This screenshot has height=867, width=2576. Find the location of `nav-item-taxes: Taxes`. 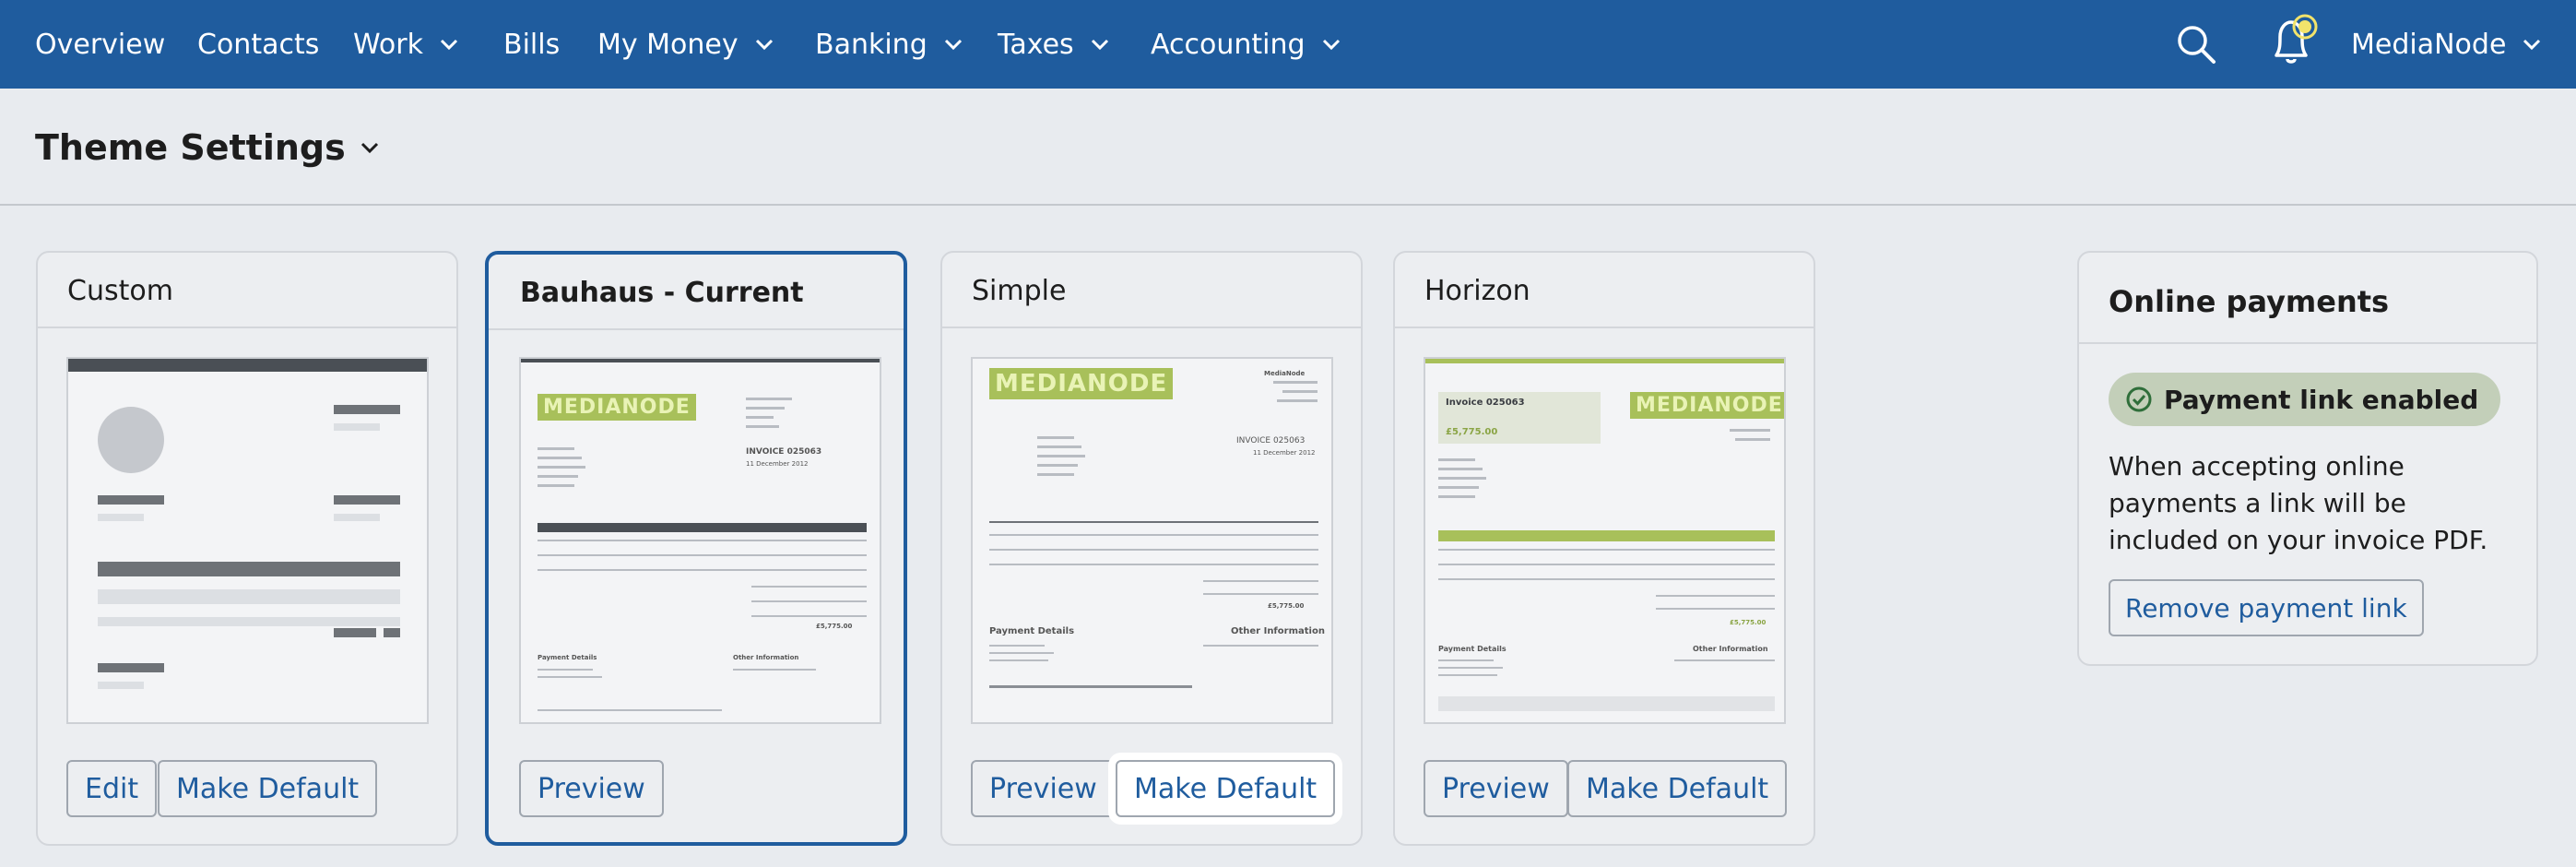

nav-item-taxes: Taxes is located at coordinates (1054, 45).